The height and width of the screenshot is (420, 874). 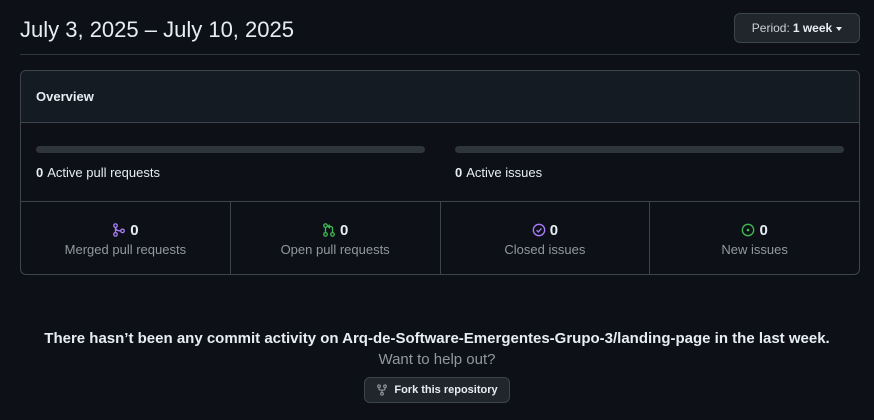 What do you see at coordinates (230, 149) in the screenshot?
I see `active-prs-bar` at bounding box center [230, 149].